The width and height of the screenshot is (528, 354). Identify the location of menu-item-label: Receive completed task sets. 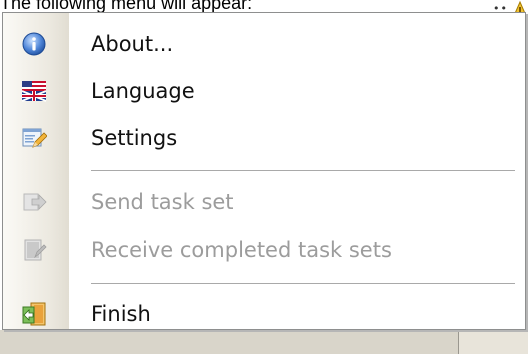
(241, 250).